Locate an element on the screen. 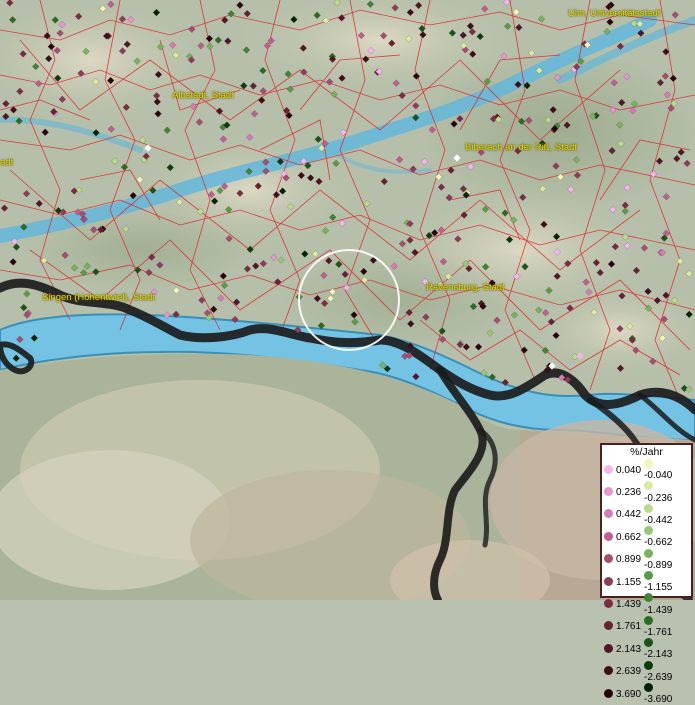  legend-entry-negative: -3.690 is located at coordinates (664, 694).